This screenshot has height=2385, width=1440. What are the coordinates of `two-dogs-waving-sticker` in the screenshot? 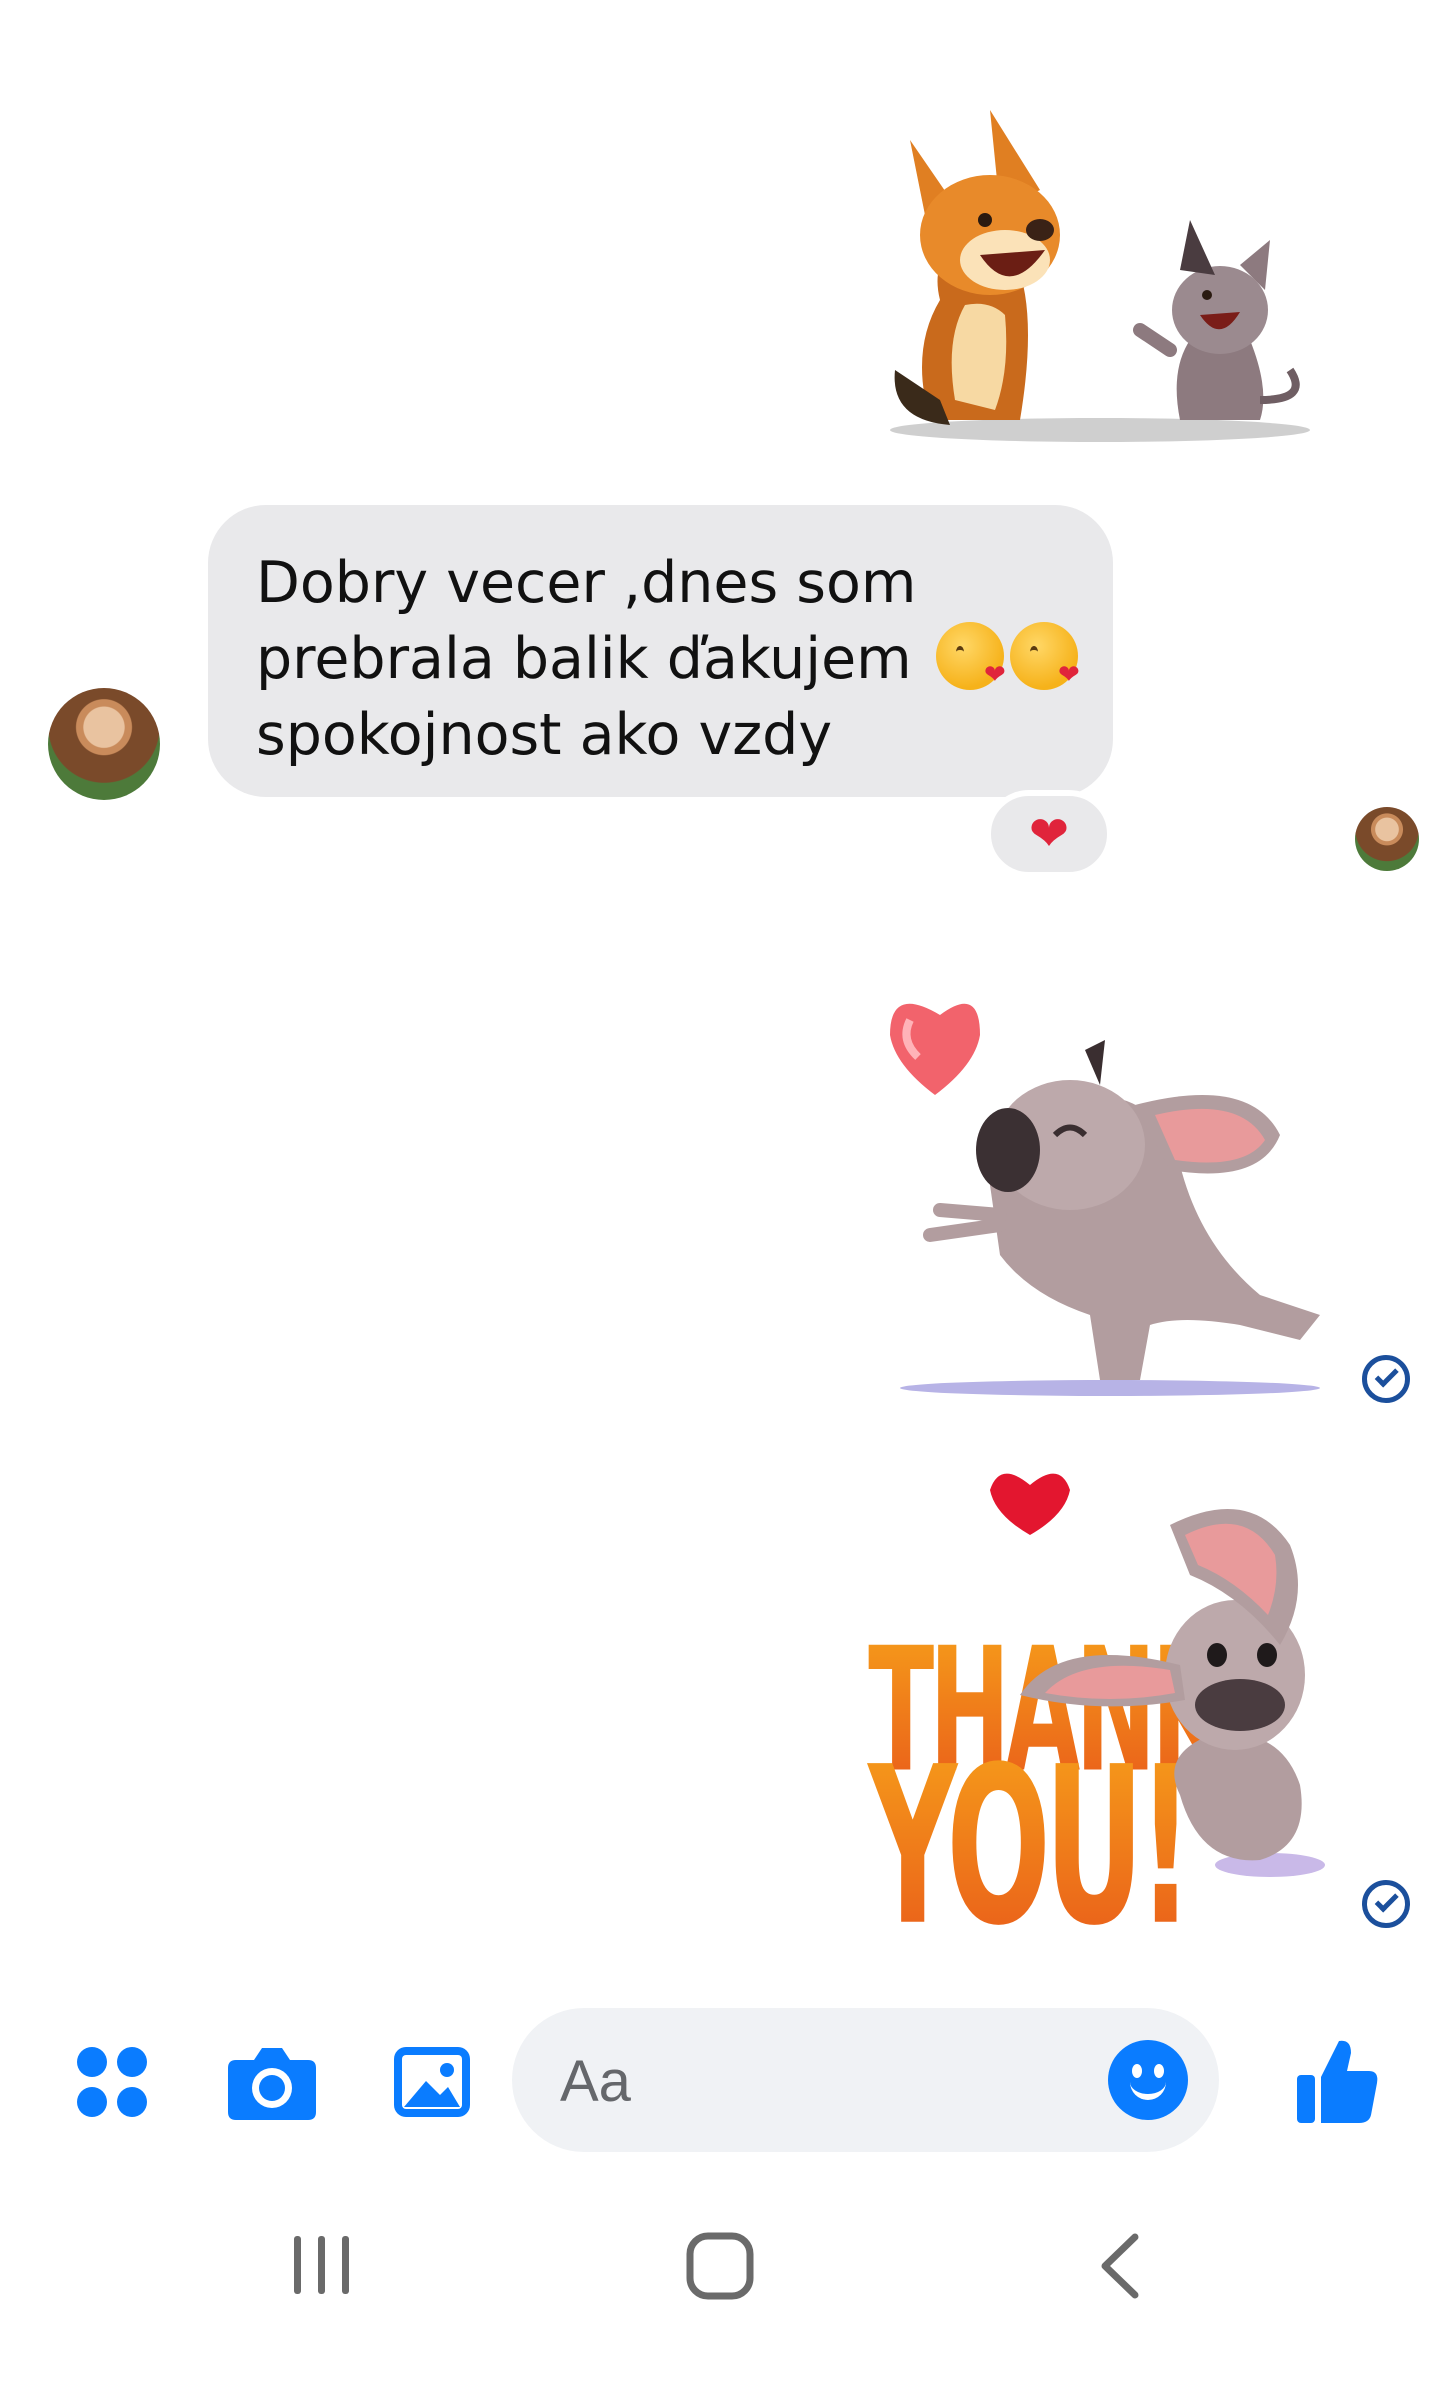 It's located at (1100, 275).